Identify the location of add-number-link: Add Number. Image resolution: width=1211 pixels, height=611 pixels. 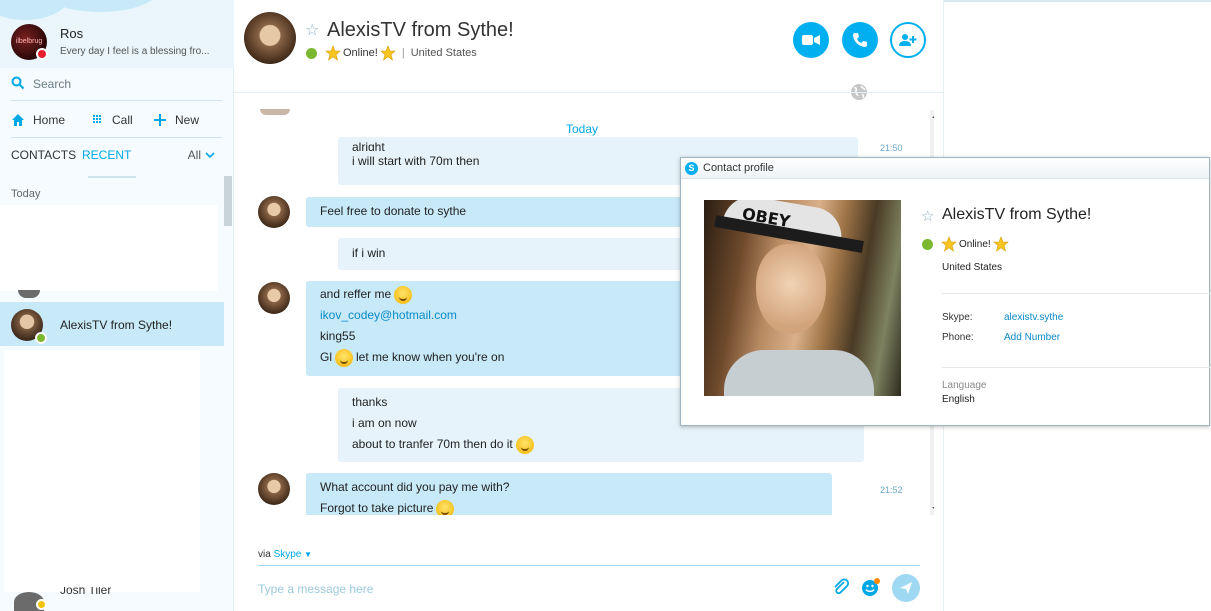
(1032, 337).